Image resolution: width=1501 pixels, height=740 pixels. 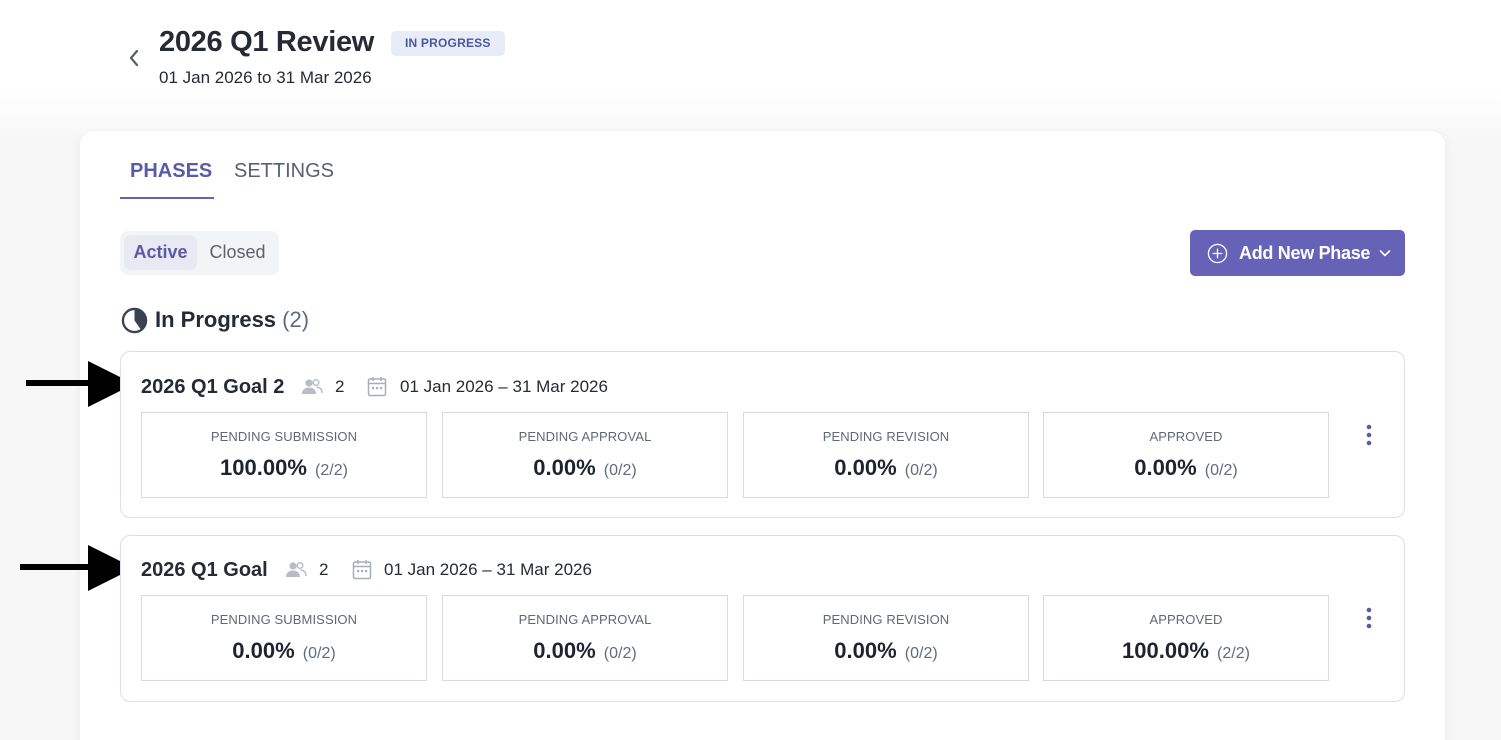 I want to click on tab-settings: SETTINGS, so click(x=284, y=171).